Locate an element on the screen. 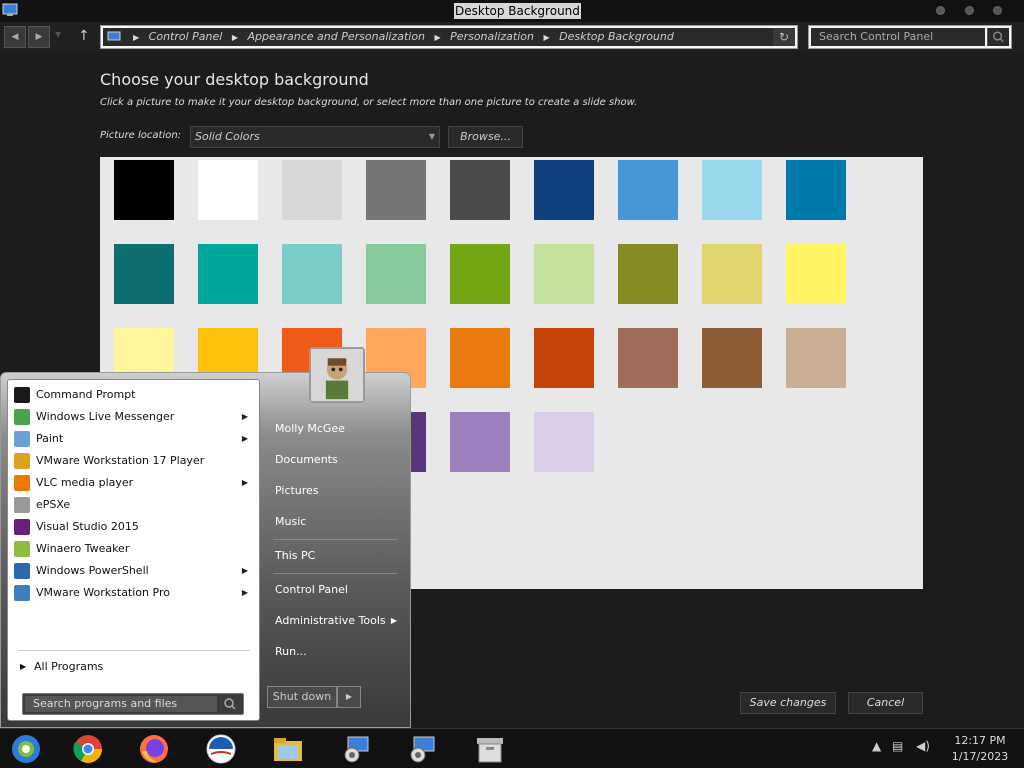  program-item: Visual Studio 2015 is located at coordinates (134, 527).